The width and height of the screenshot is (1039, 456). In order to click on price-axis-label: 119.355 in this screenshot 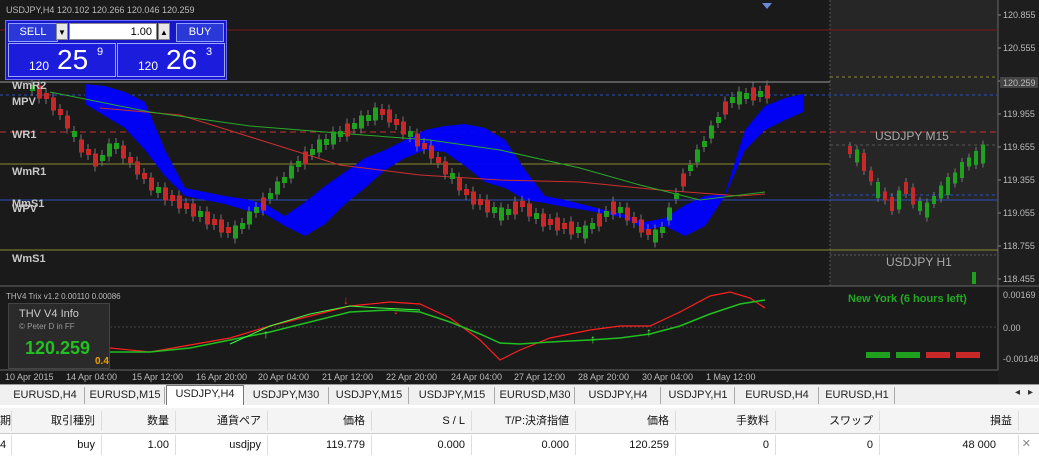, I will do `click(1019, 180)`.